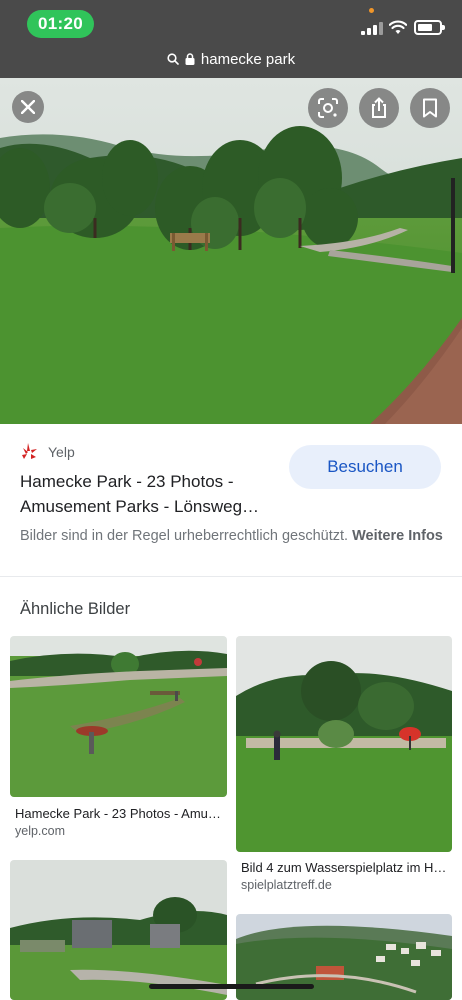 This screenshot has width=462, height=1000. I want to click on bookmark-icon, so click(430, 108).